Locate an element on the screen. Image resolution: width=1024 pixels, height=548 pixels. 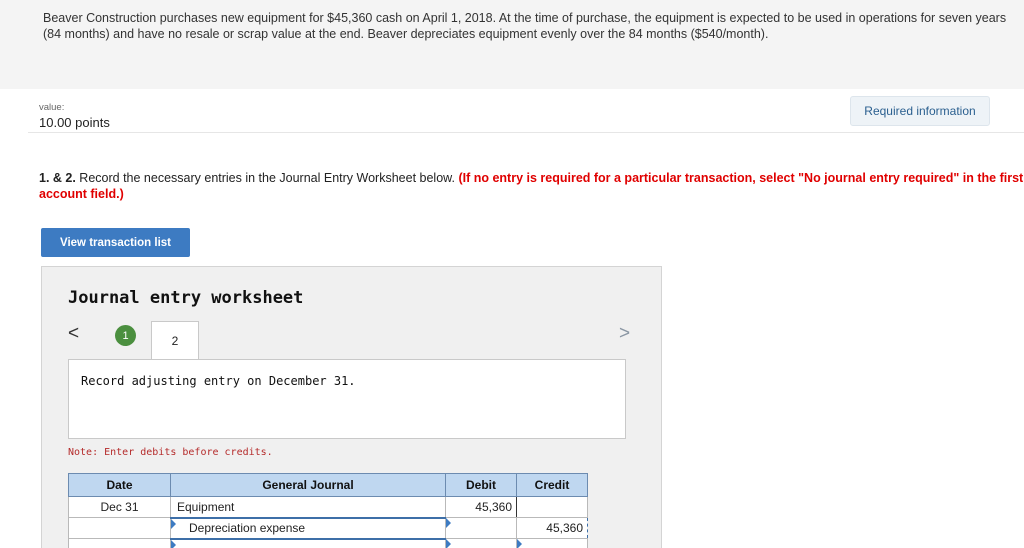
account-cell: Equipment is located at coordinates (308, 507).